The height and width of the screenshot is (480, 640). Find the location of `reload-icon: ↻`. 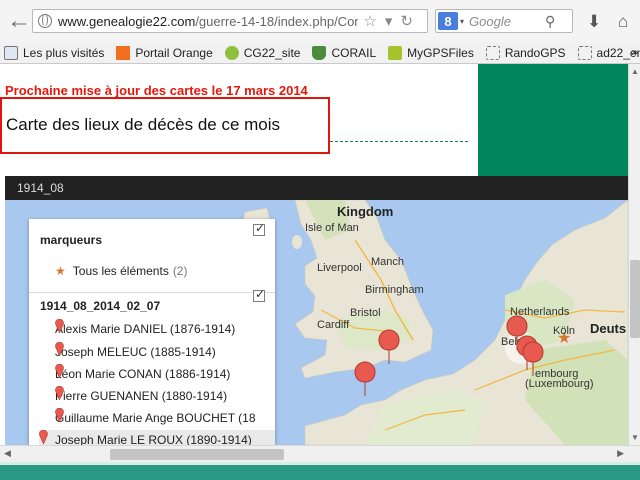

reload-icon: ↻ is located at coordinates (410, 21).